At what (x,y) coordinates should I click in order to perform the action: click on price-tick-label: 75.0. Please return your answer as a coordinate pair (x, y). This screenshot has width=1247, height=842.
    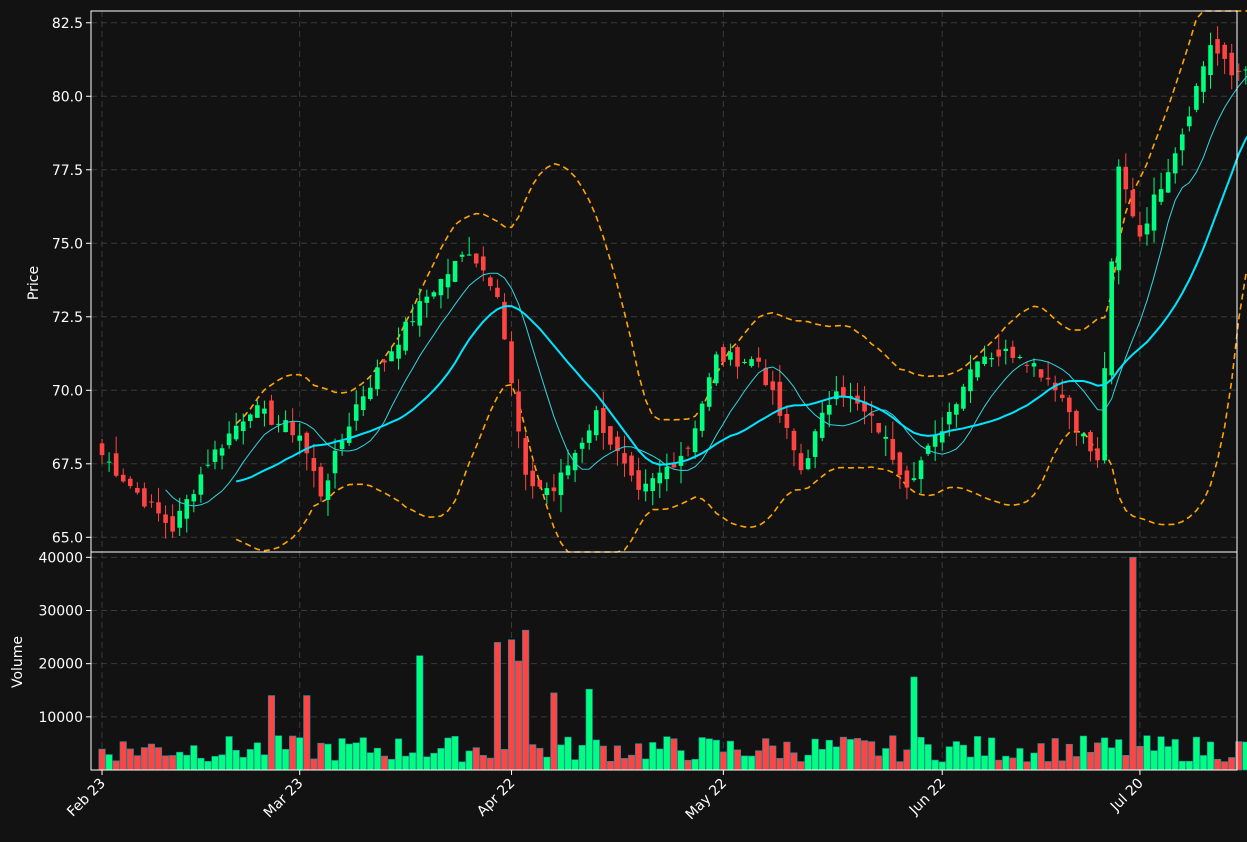
    Looking at the image, I should click on (67, 244).